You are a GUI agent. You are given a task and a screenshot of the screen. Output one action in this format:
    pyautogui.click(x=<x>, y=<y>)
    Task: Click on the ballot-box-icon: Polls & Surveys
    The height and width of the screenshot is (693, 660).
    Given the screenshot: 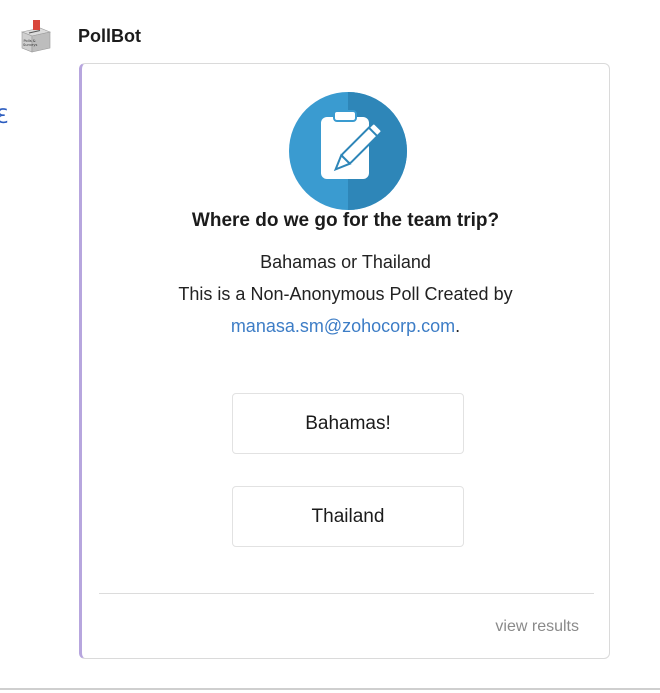 What is the action you would take?
    pyautogui.click(x=36, y=36)
    